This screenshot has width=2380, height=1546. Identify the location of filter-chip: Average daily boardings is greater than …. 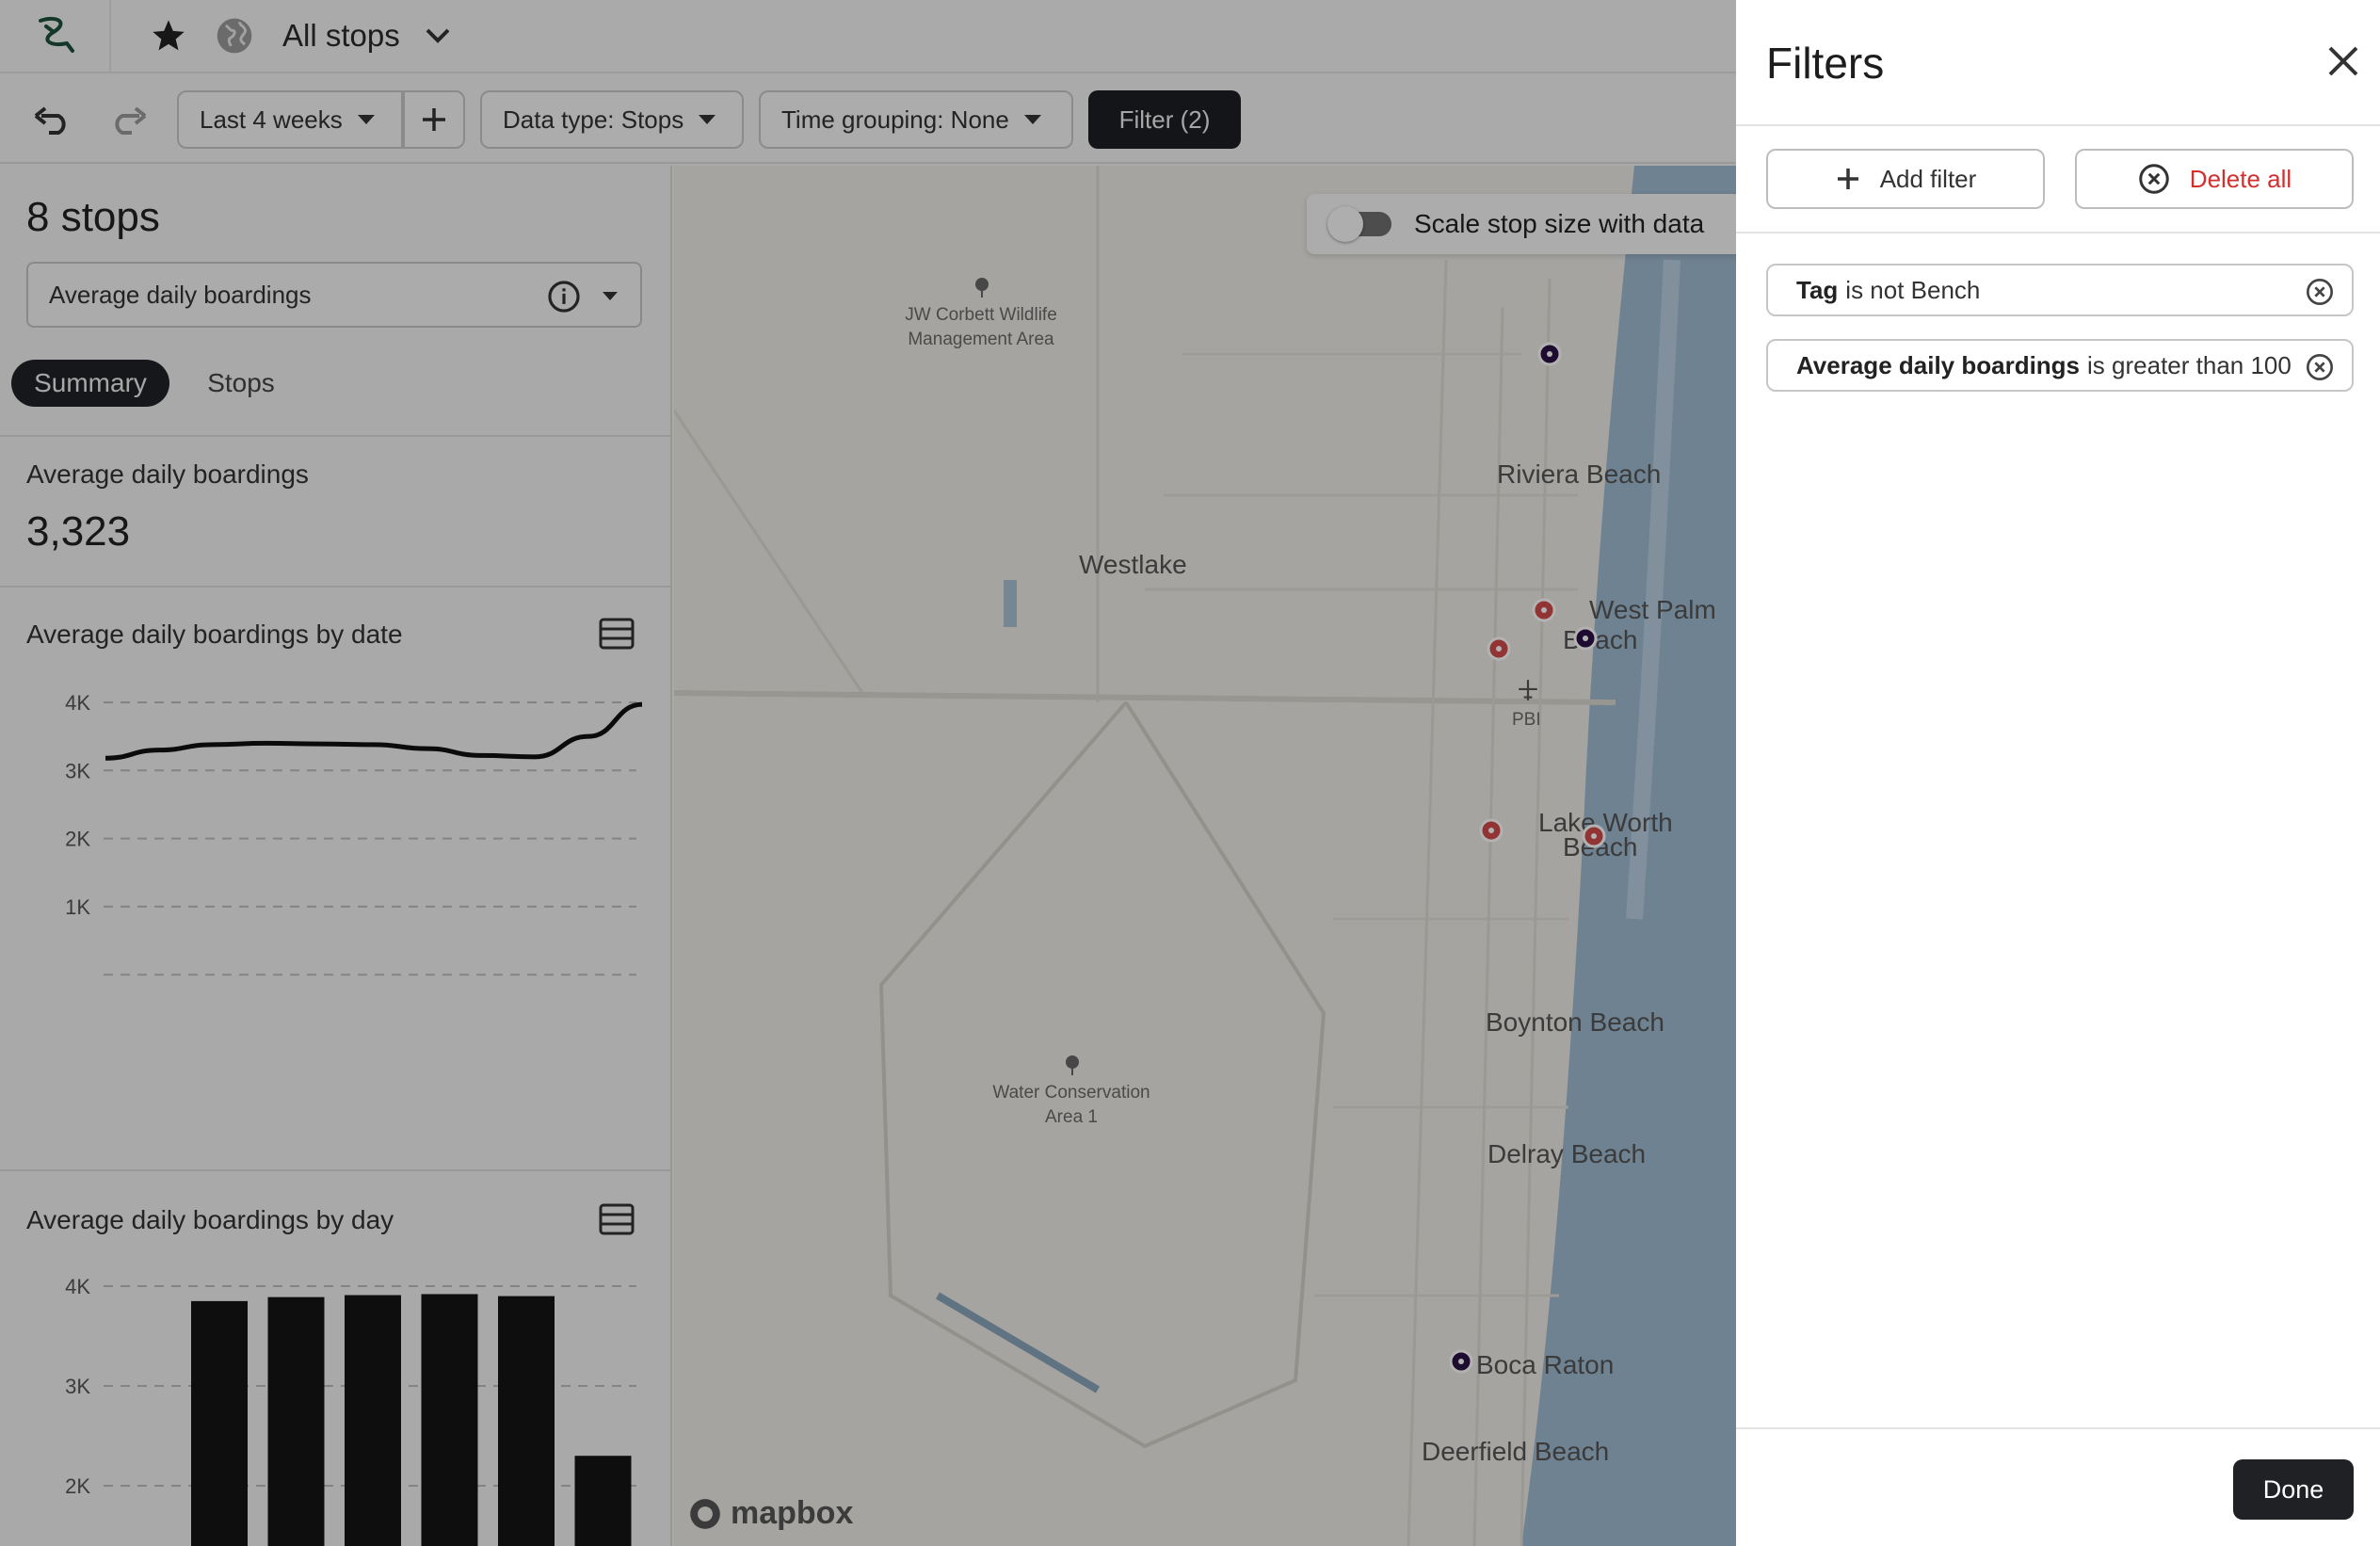
(2060, 365).